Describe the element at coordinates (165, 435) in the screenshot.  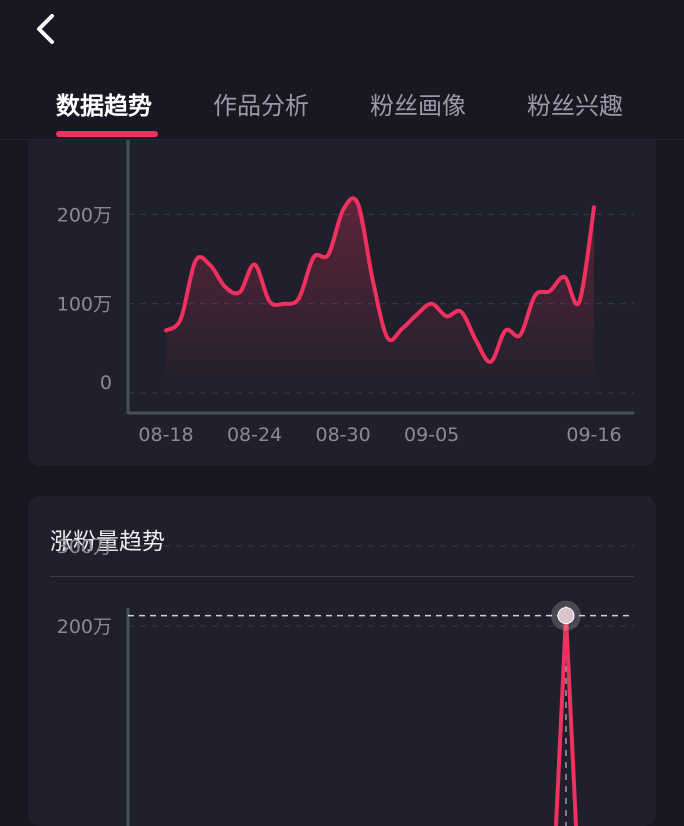
I see `x-tick-label: 08-18` at that location.